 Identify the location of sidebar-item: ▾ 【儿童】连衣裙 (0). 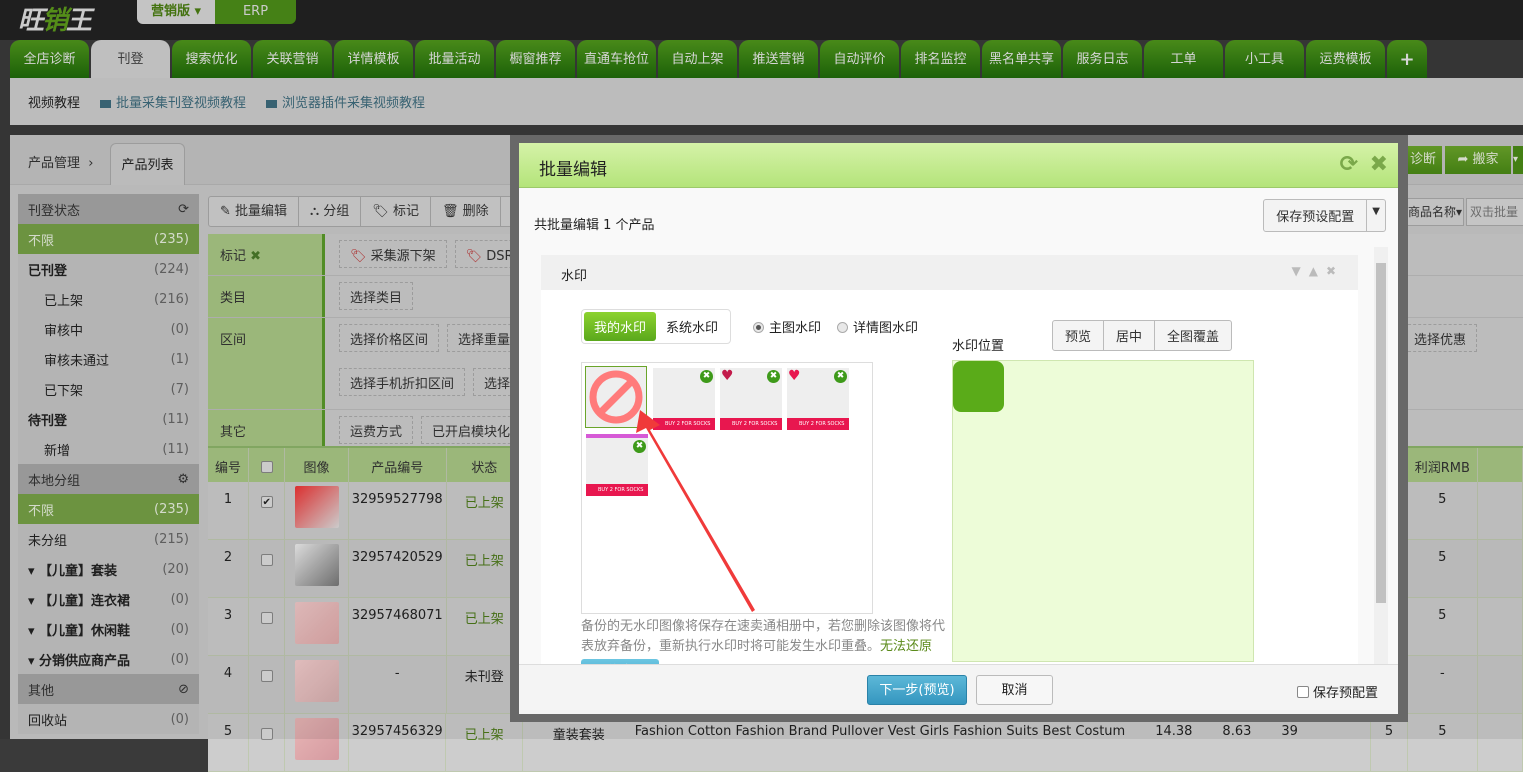
(108, 599).